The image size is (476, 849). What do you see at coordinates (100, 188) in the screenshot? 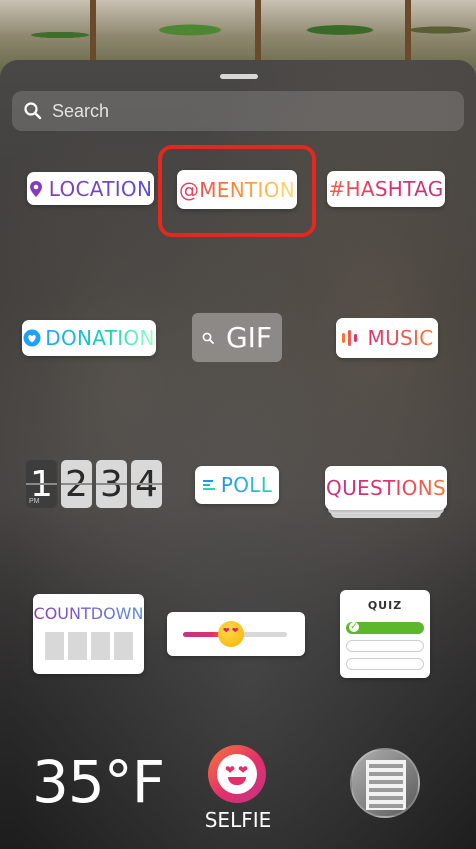
I see `location-label: LOCATION` at bounding box center [100, 188].